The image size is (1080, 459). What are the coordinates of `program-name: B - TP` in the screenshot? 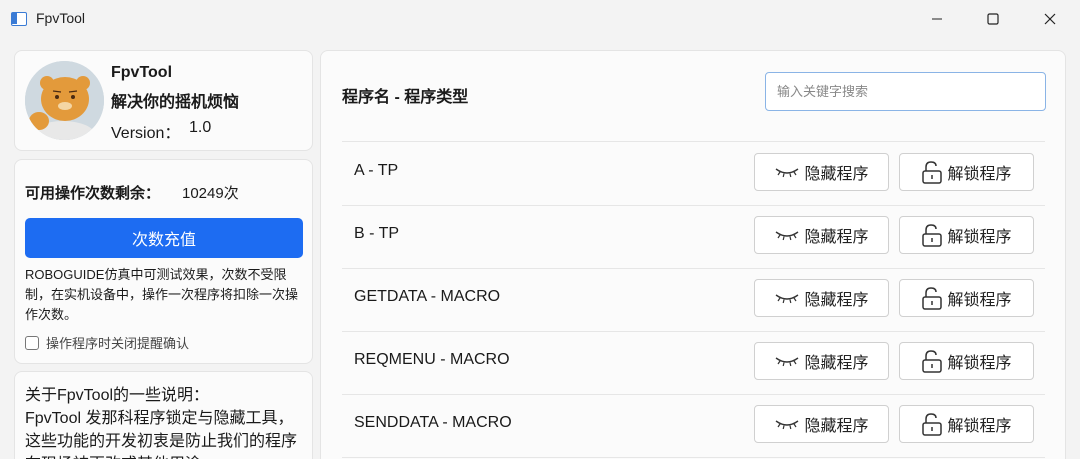 It's located at (377, 233).